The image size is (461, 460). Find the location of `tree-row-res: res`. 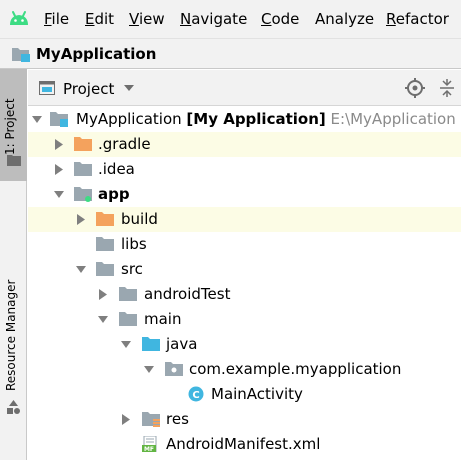

tree-row-res: res is located at coordinates (244, 419).